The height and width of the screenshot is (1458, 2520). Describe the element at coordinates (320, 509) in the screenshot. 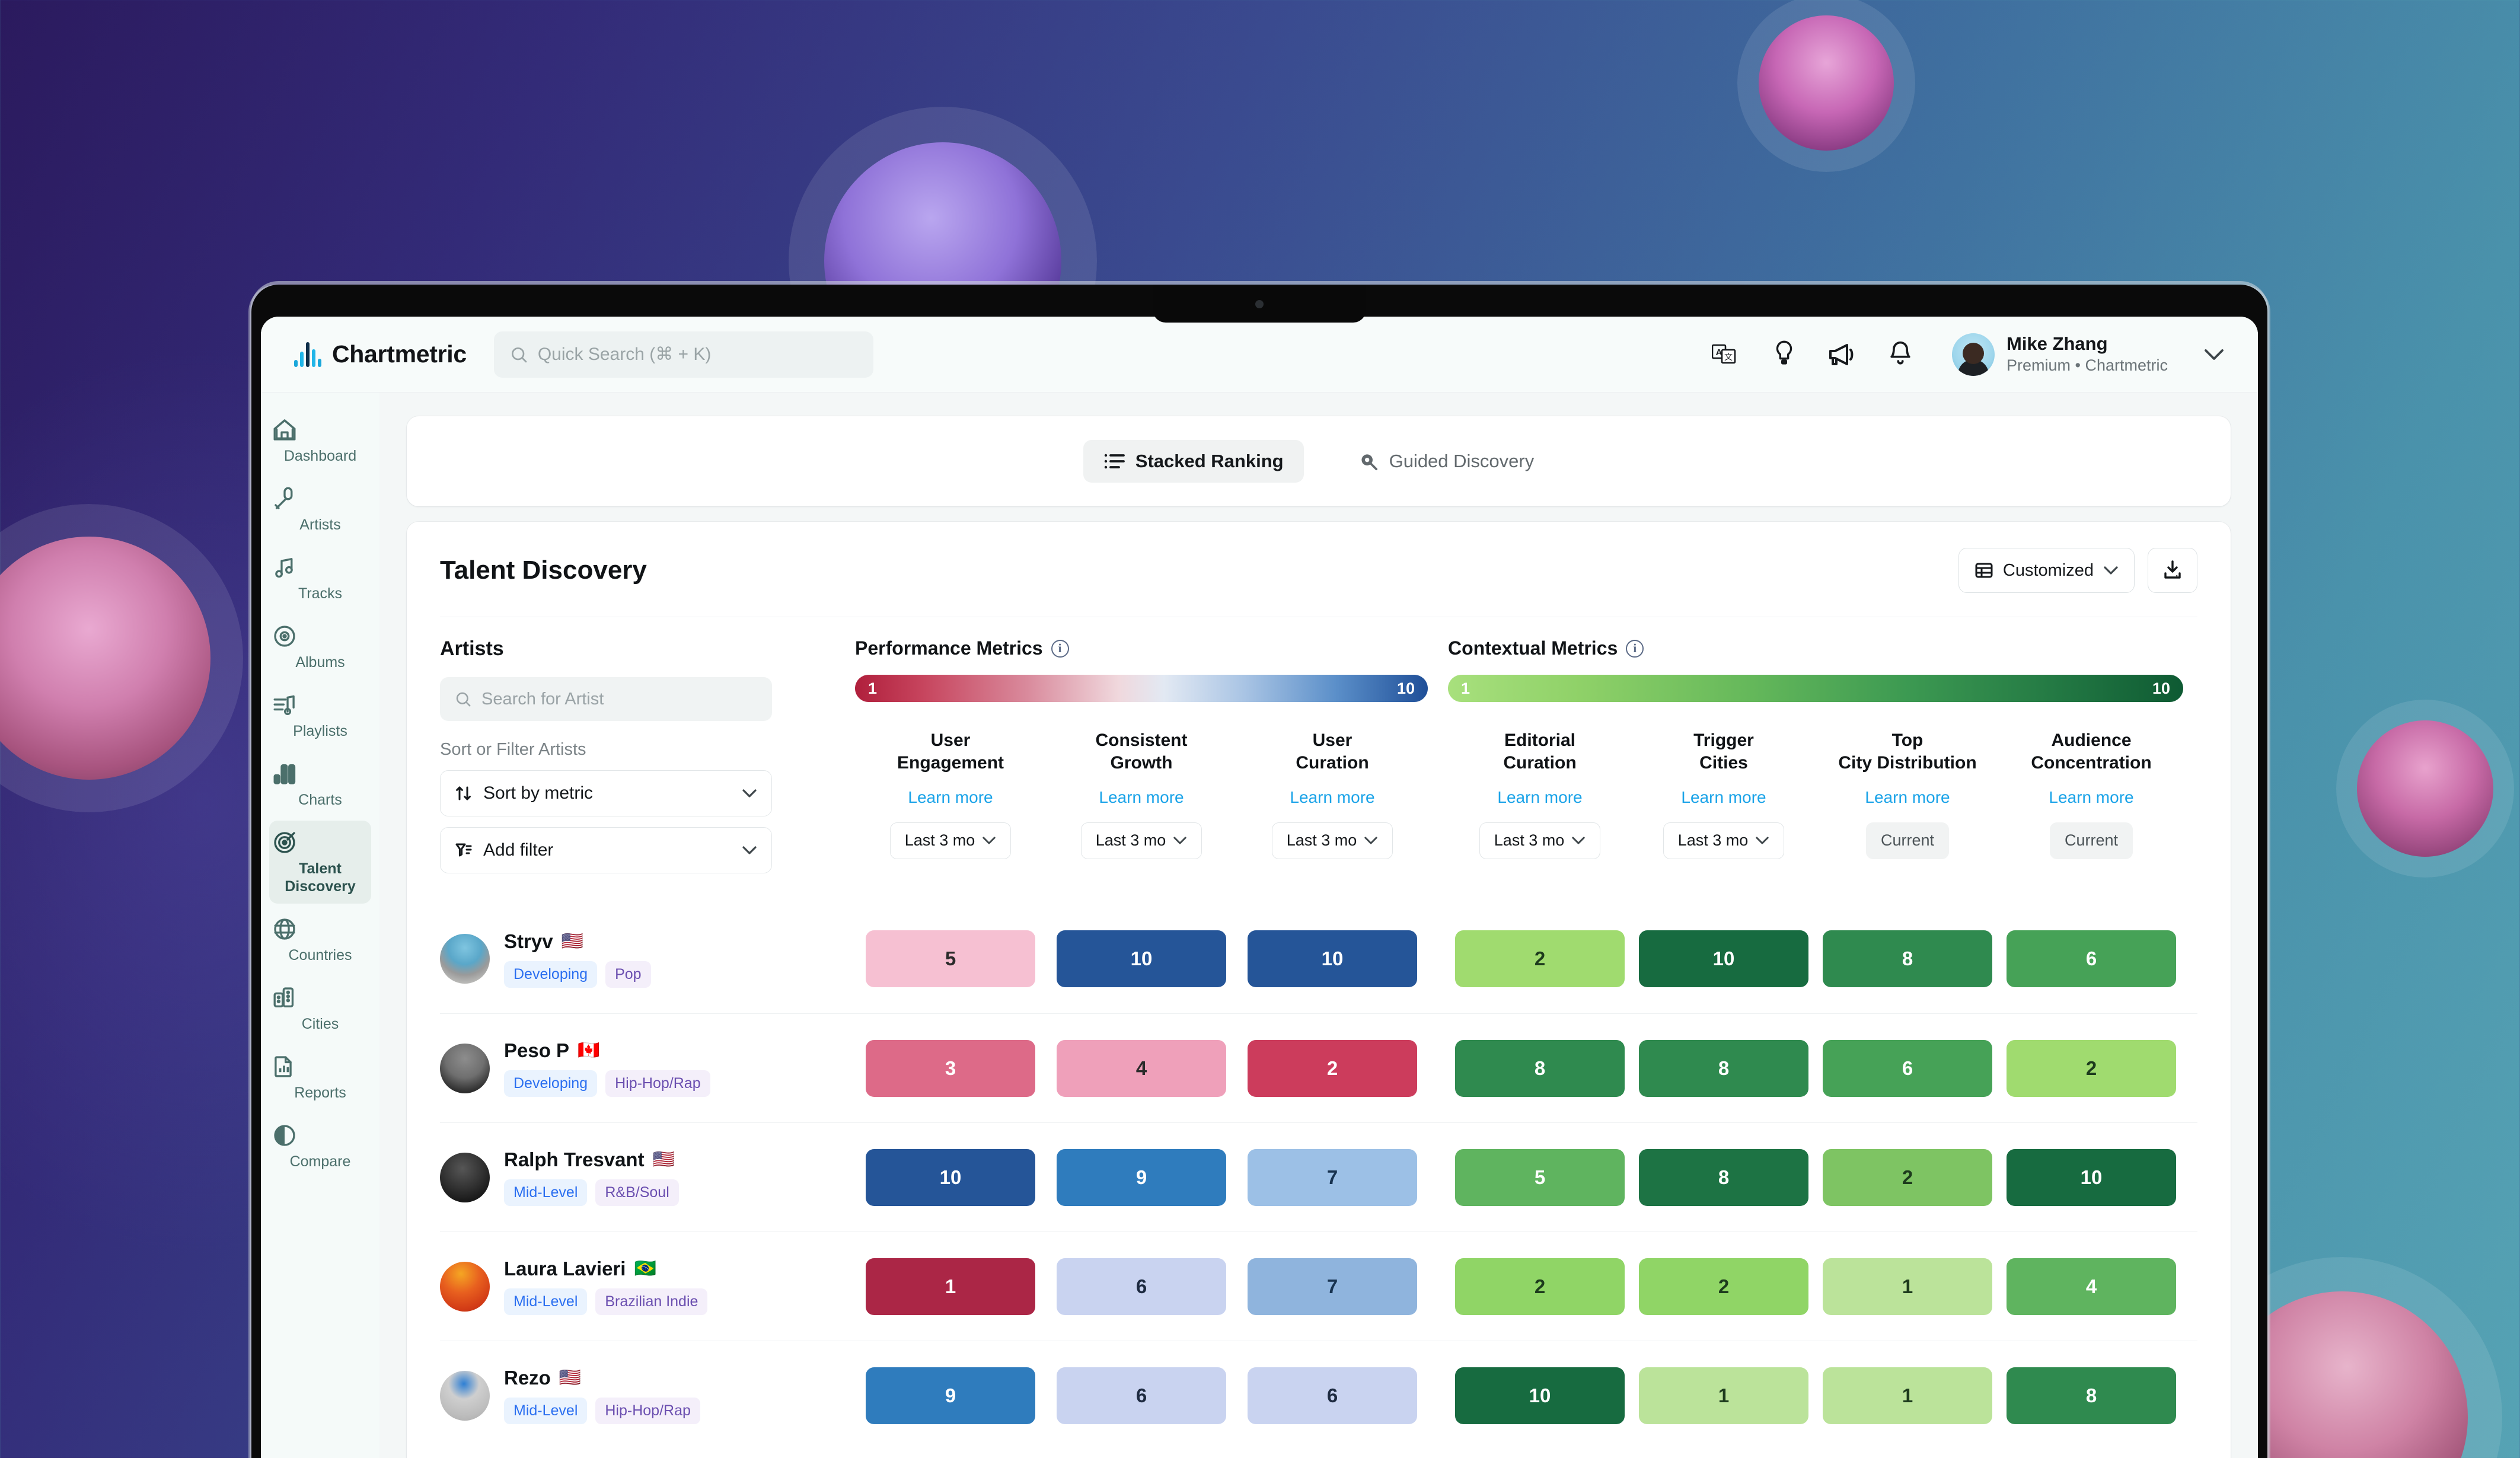

I see `sidebar-item-artists: Artists` at that location.